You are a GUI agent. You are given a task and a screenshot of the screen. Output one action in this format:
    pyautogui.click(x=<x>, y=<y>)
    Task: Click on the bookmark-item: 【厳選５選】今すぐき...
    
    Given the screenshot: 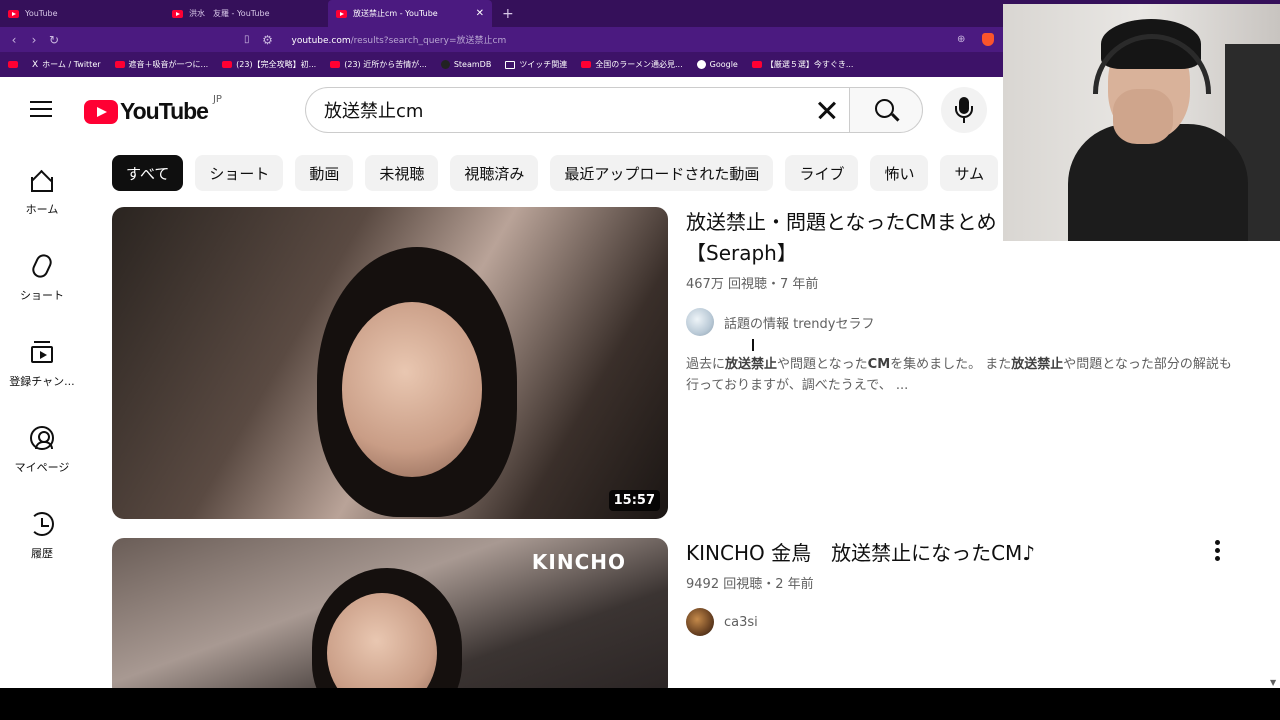 What is the action you would take?
    pyautogui.click(x=802, y=64)
    